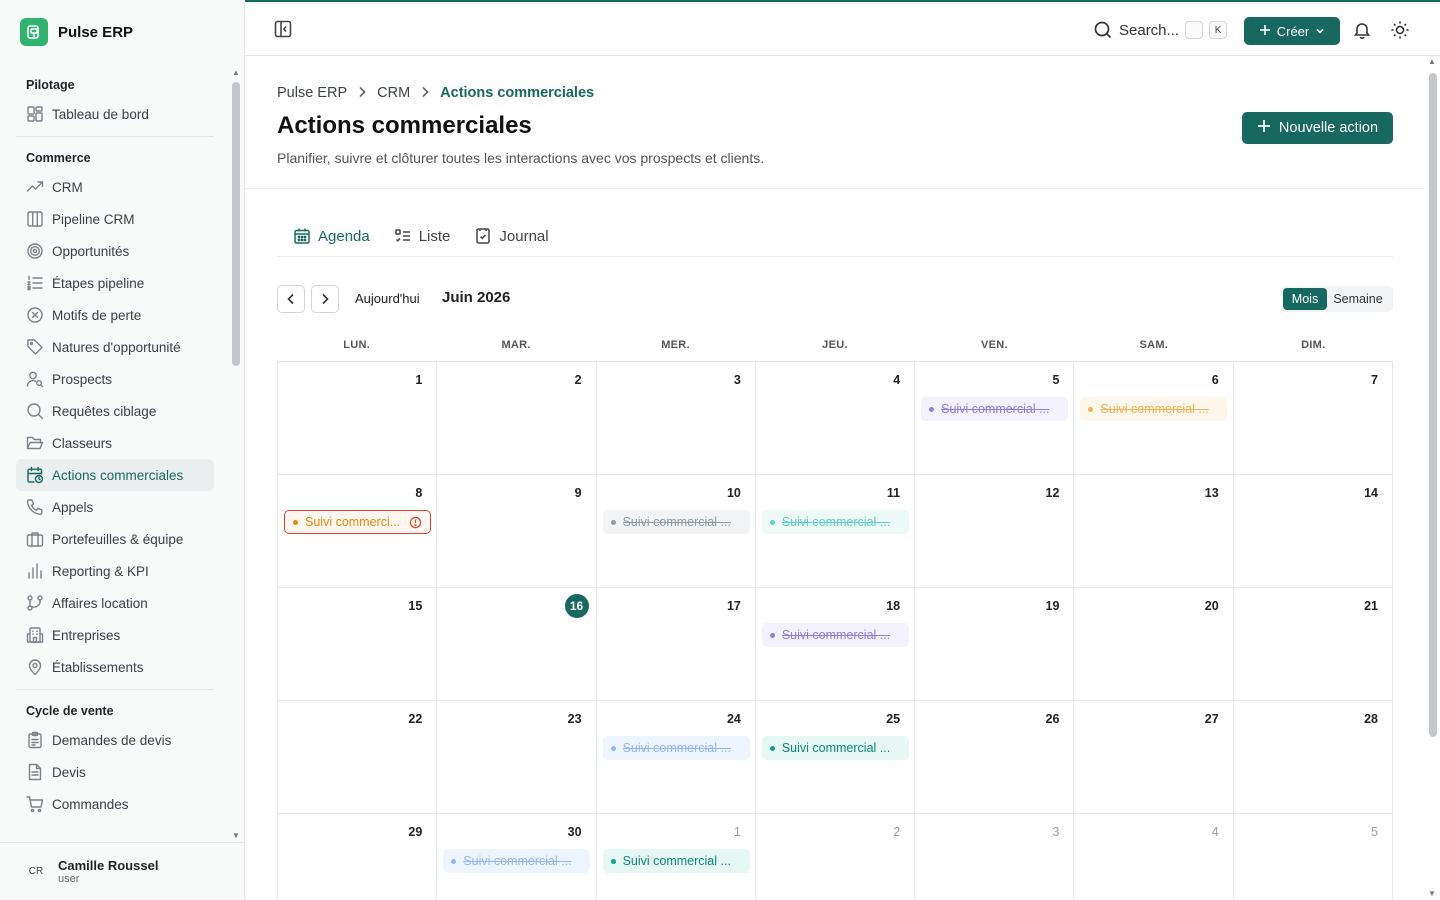 The height and width of the screenshot is (900, 1440). I want to click on sidebar-item-appels: Appels, so click(115, 507).